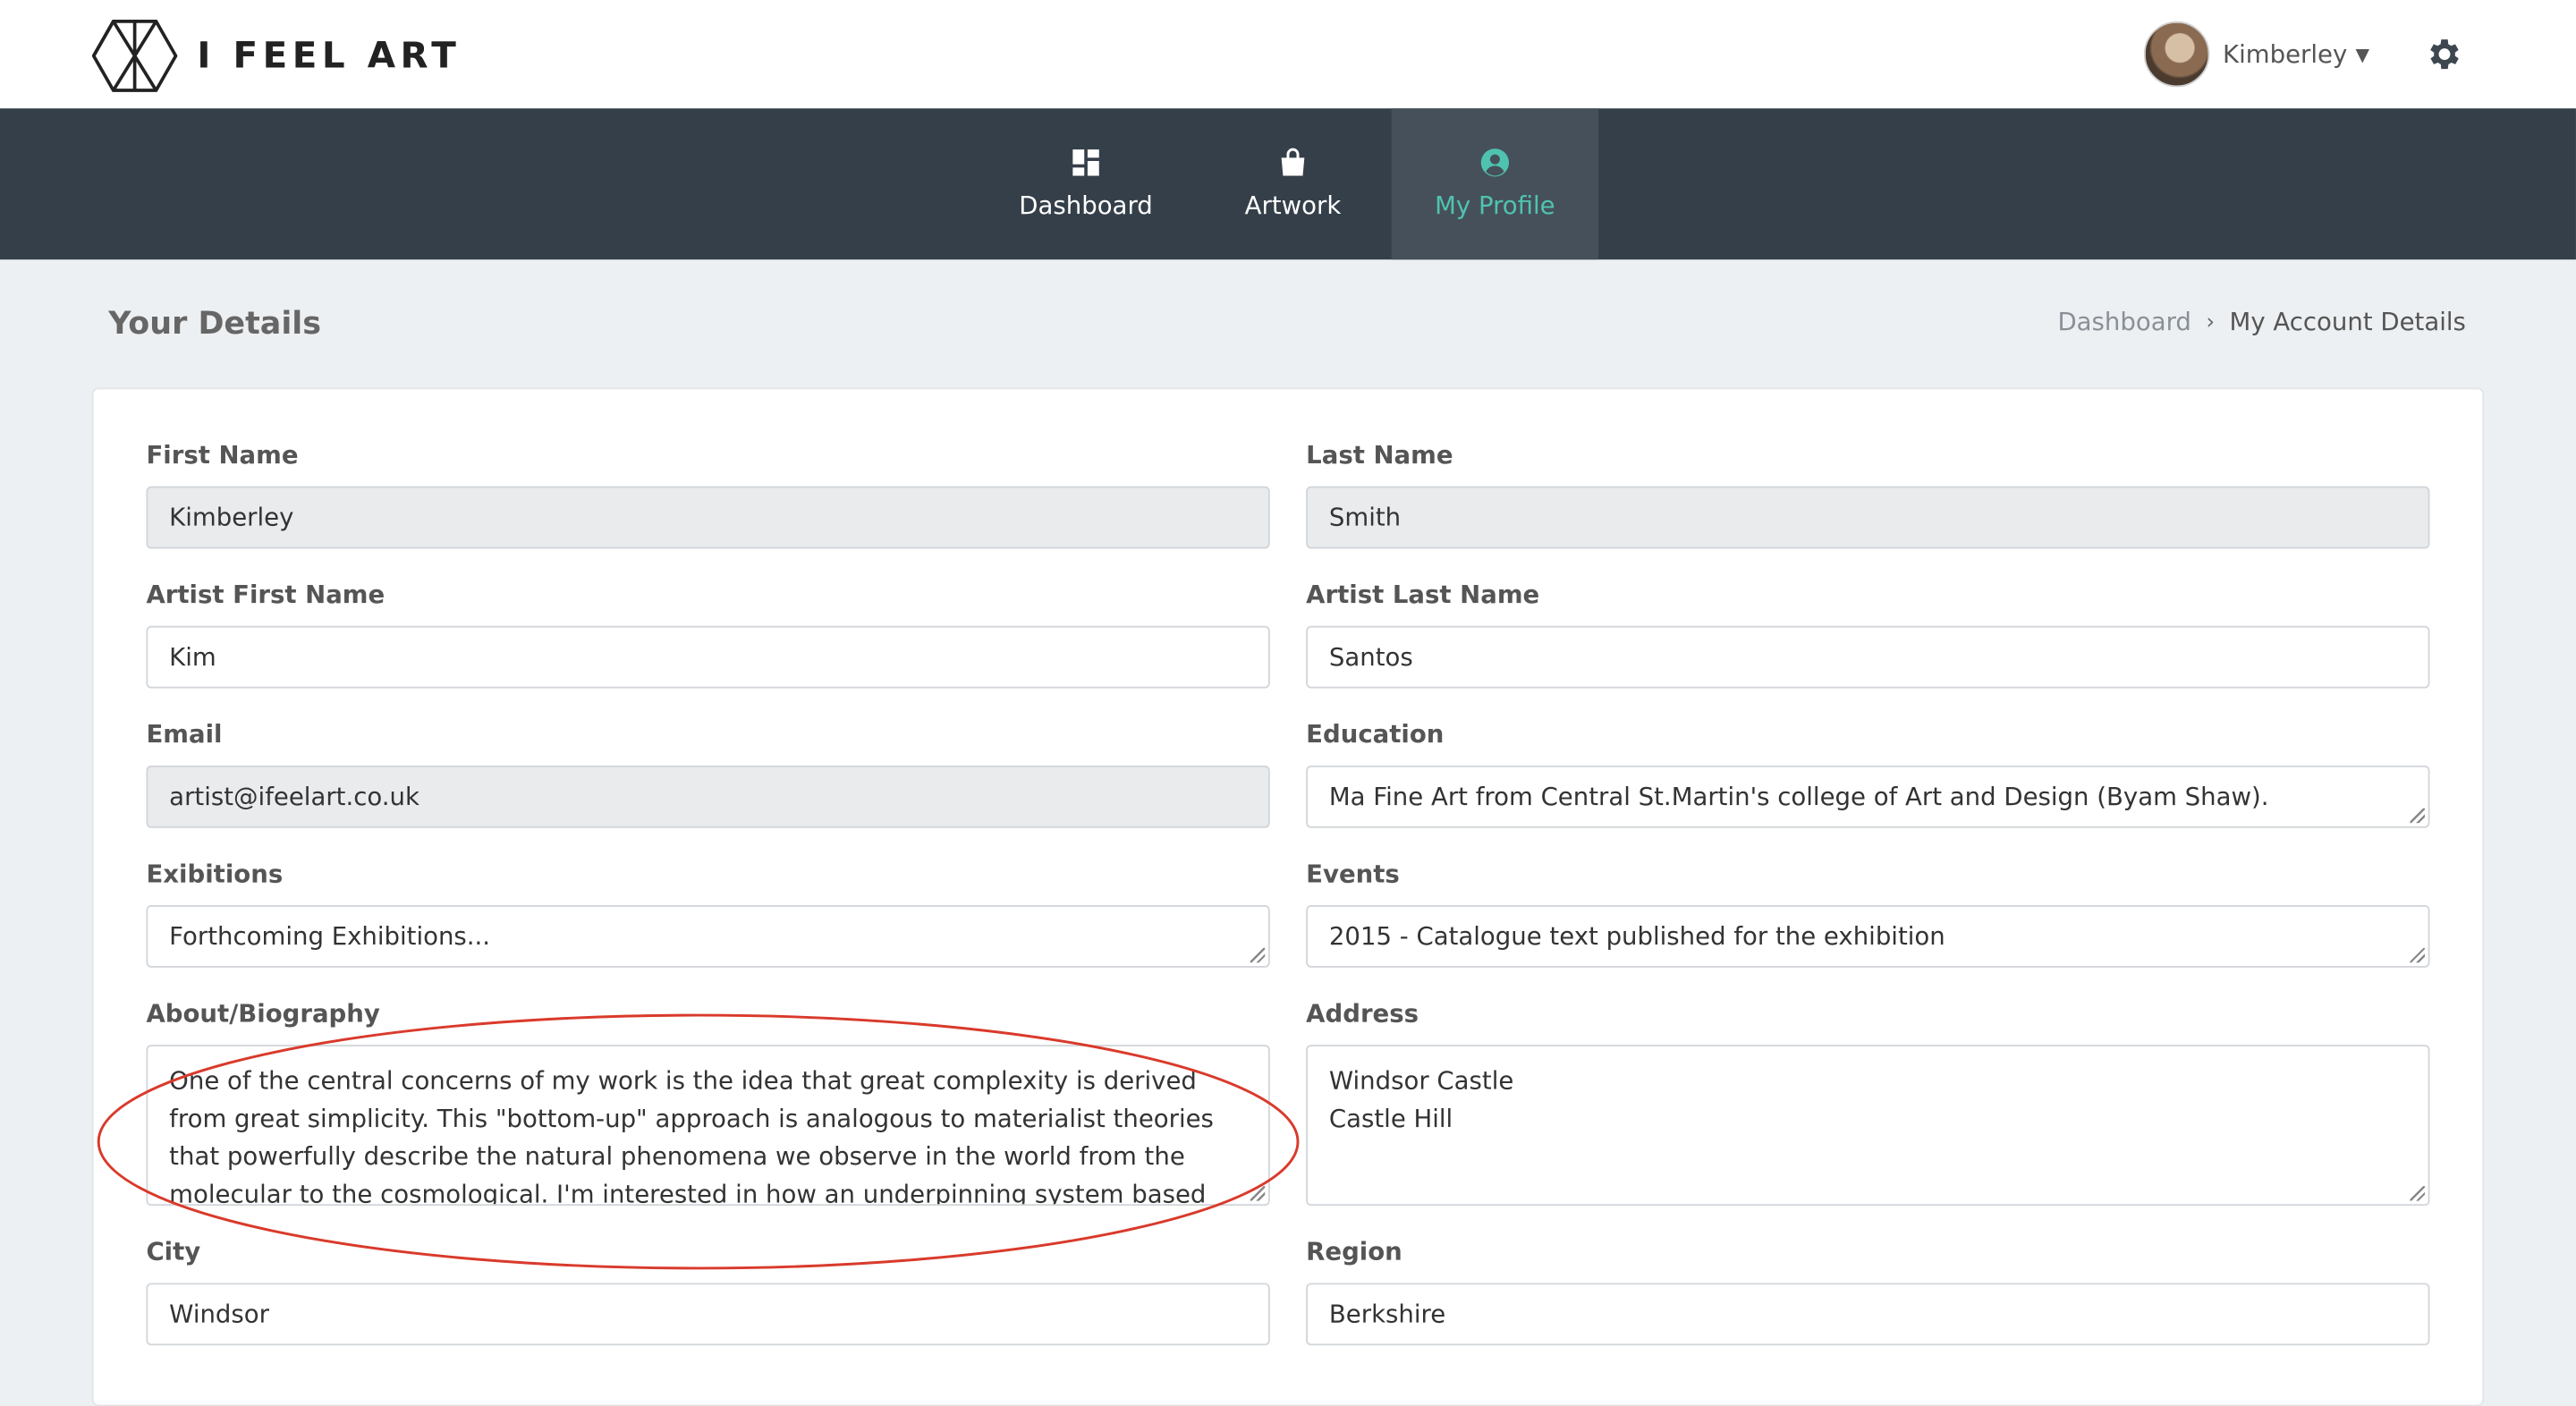 The width and height of the screenshot is (2576, 1406). What do you see at coordinates (1421, 1082) in the screenshot?
I see `address-line-1: Windsor Castle` at bounding box center [1421, 1082].